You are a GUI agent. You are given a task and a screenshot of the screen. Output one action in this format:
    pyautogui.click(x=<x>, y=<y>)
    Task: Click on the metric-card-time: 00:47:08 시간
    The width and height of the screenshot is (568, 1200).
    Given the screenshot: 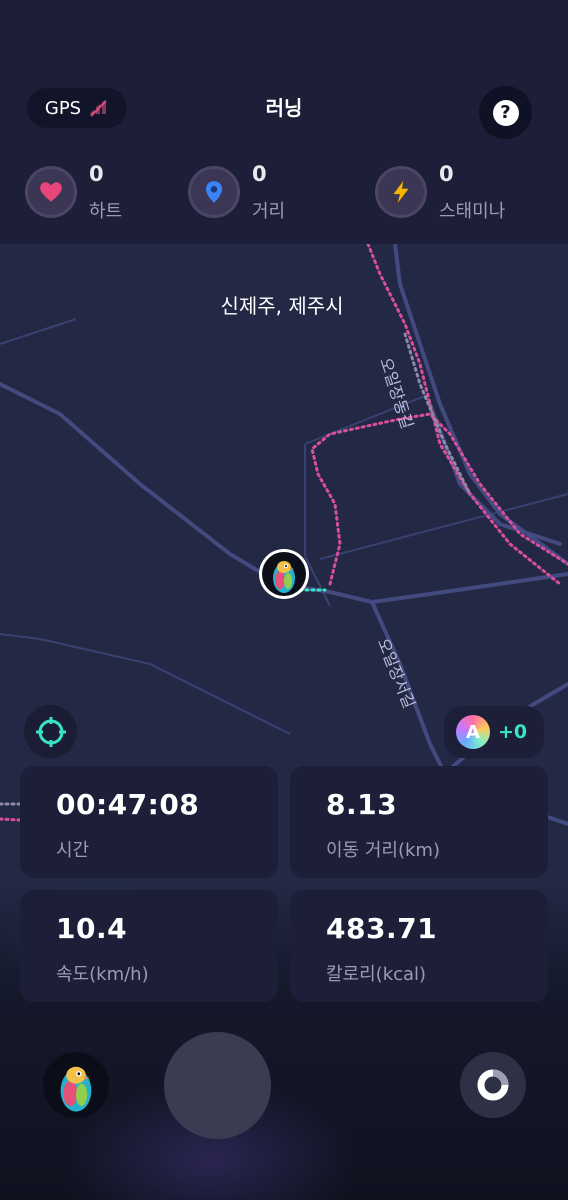 What is the action you would take?
    pyautogui.click(x=149, y=822)
    